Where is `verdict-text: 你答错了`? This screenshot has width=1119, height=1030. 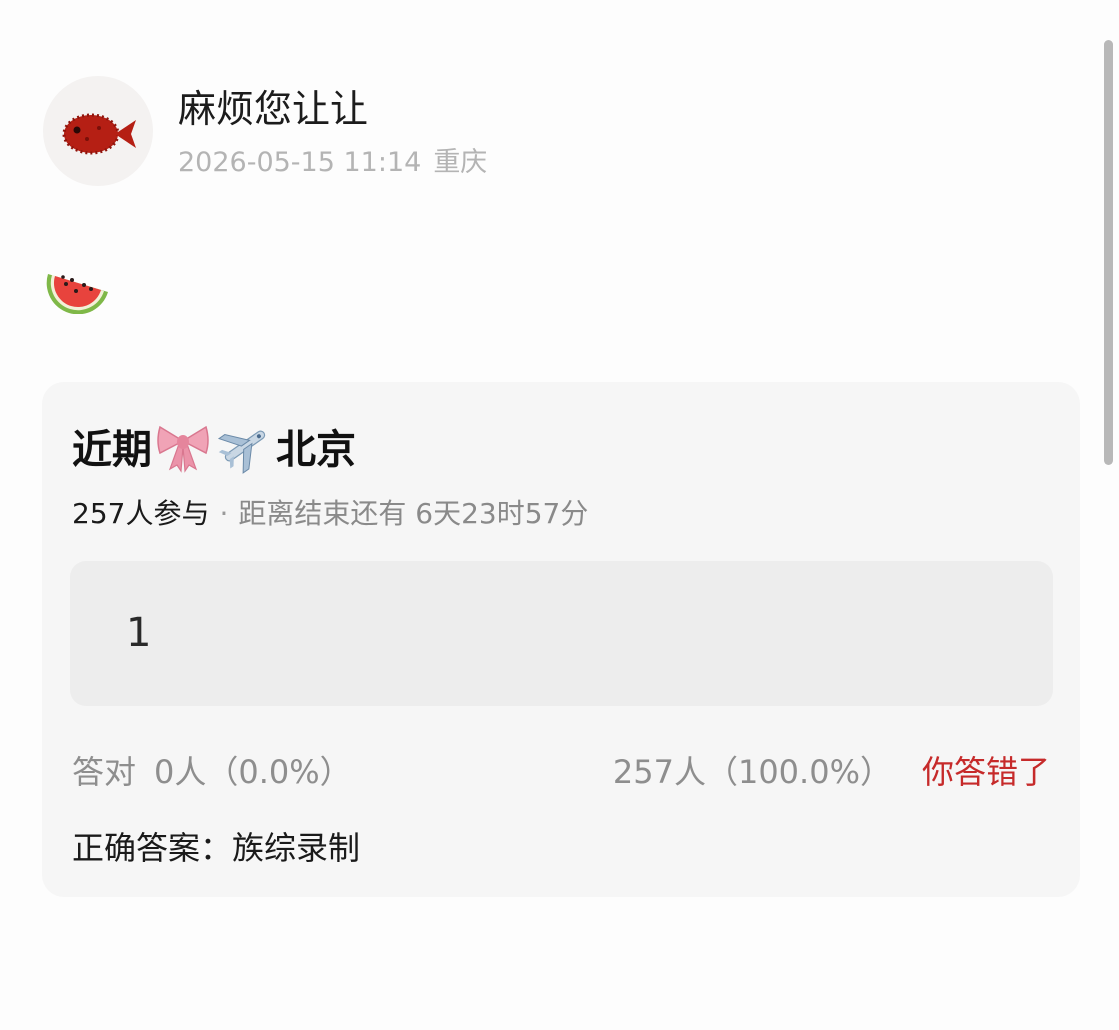 verdict-text: 你答错了 is located at coordinates (985, 772).